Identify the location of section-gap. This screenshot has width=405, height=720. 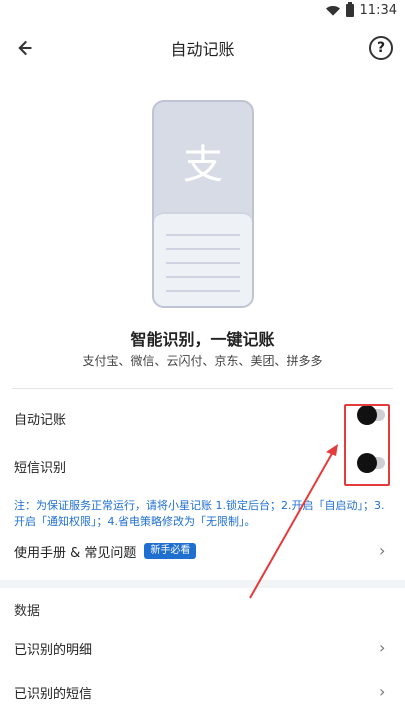
(202, 584).